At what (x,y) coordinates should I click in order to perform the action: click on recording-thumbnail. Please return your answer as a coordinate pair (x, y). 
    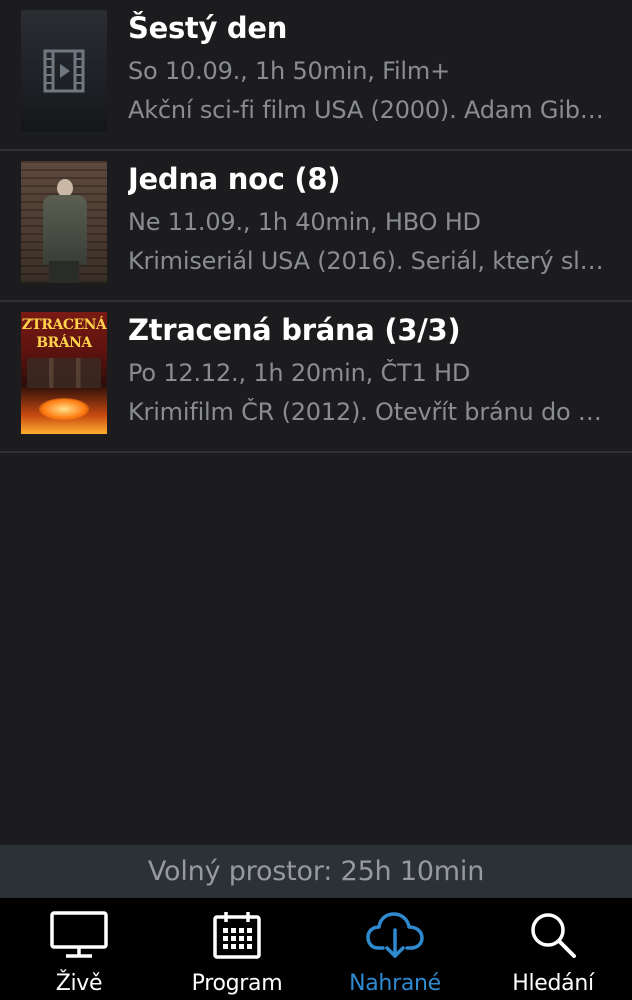
    Looking at the image, I should click on (64, 222).